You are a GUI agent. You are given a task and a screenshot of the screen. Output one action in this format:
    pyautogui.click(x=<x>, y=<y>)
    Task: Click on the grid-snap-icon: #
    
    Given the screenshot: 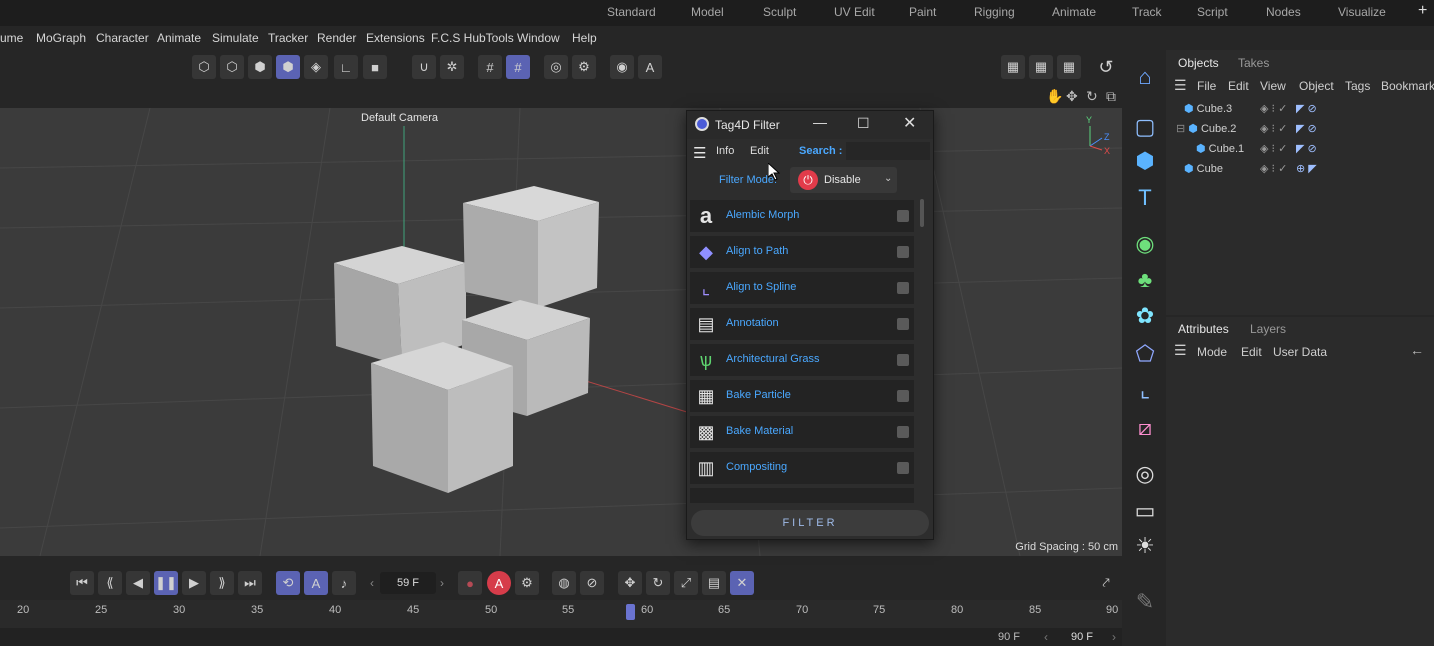 What is the action you would take?
    pyautogui.click(x=490, y=67)
    